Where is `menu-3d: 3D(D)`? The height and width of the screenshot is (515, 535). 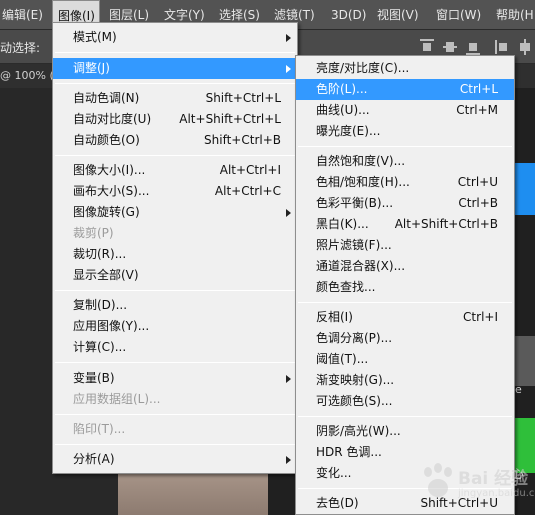 menu-3d: 3D(D) is located at coordinates (348, 15).